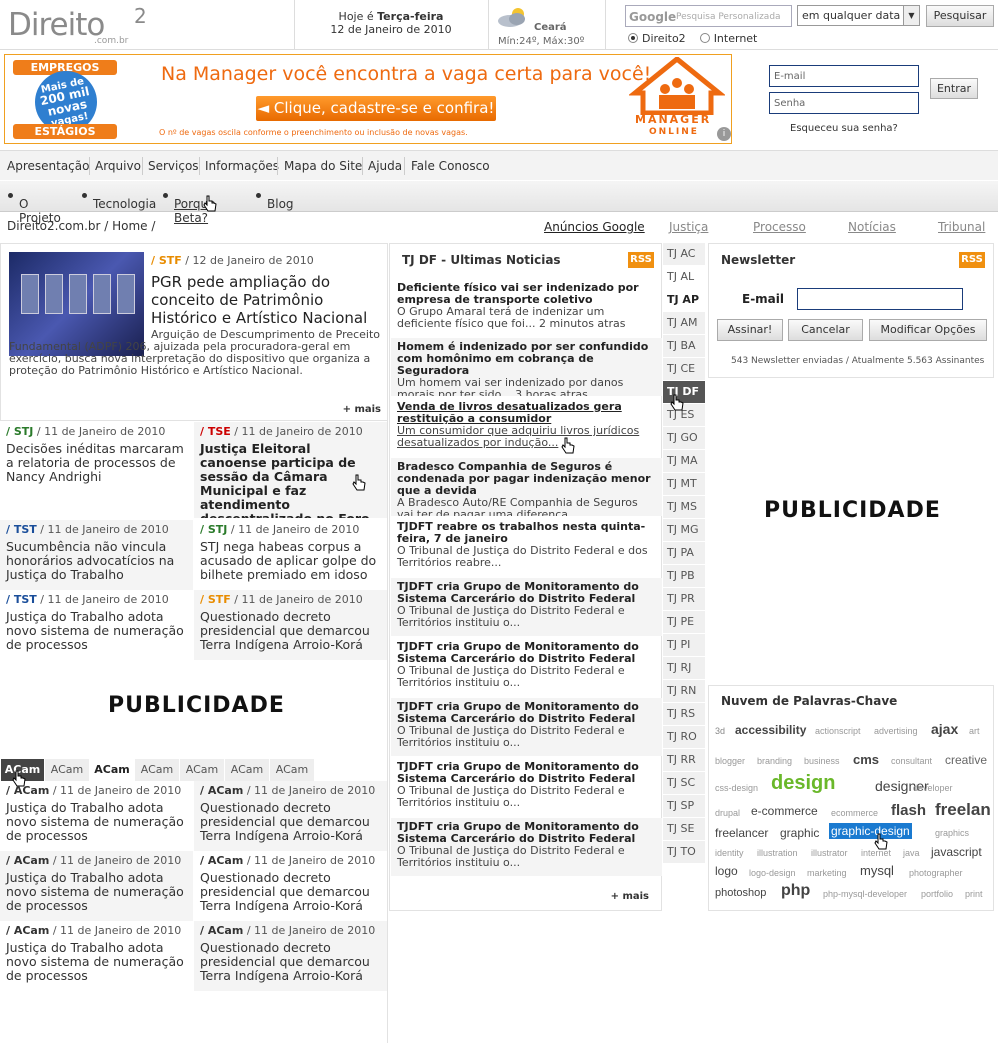 The width and height of the screenshot is (998, 1050). Describe the element at coordinates (956, 852) in the screenshot. I see `tag-link: javascript` at that location.